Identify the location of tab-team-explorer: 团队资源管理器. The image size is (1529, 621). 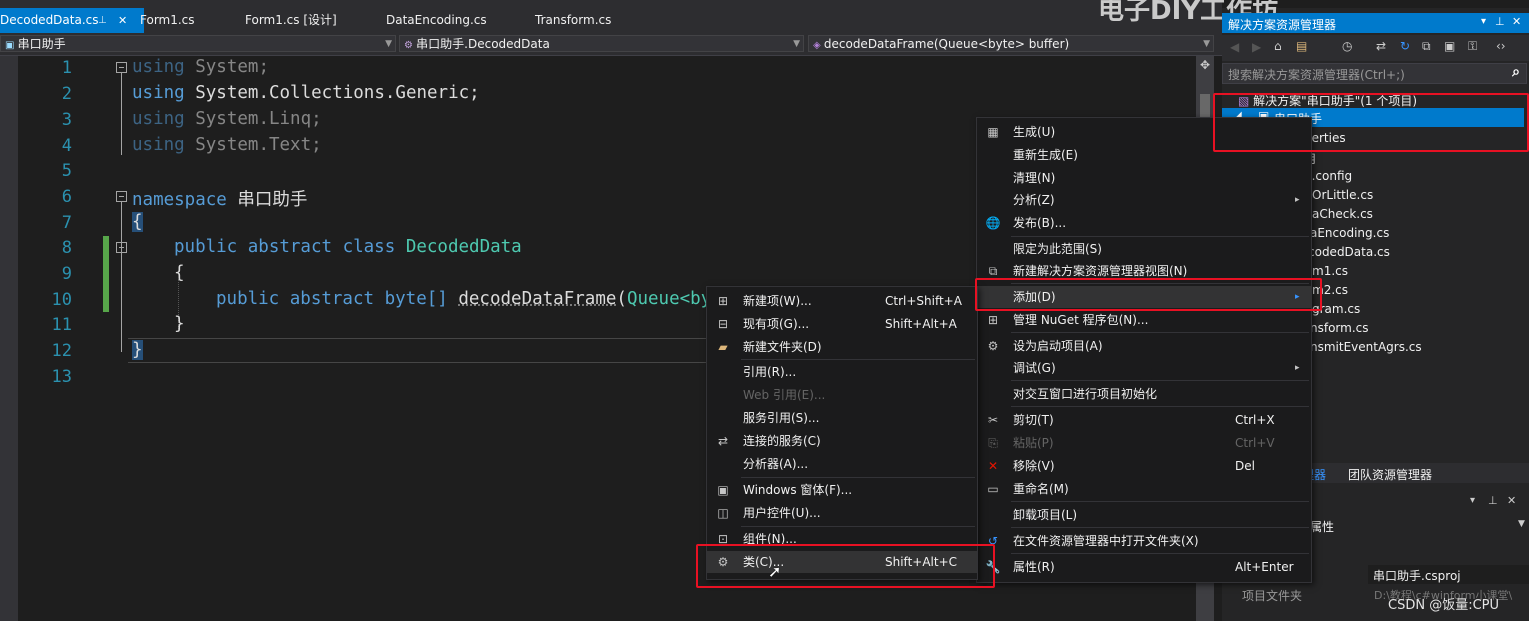
(1390, 474).